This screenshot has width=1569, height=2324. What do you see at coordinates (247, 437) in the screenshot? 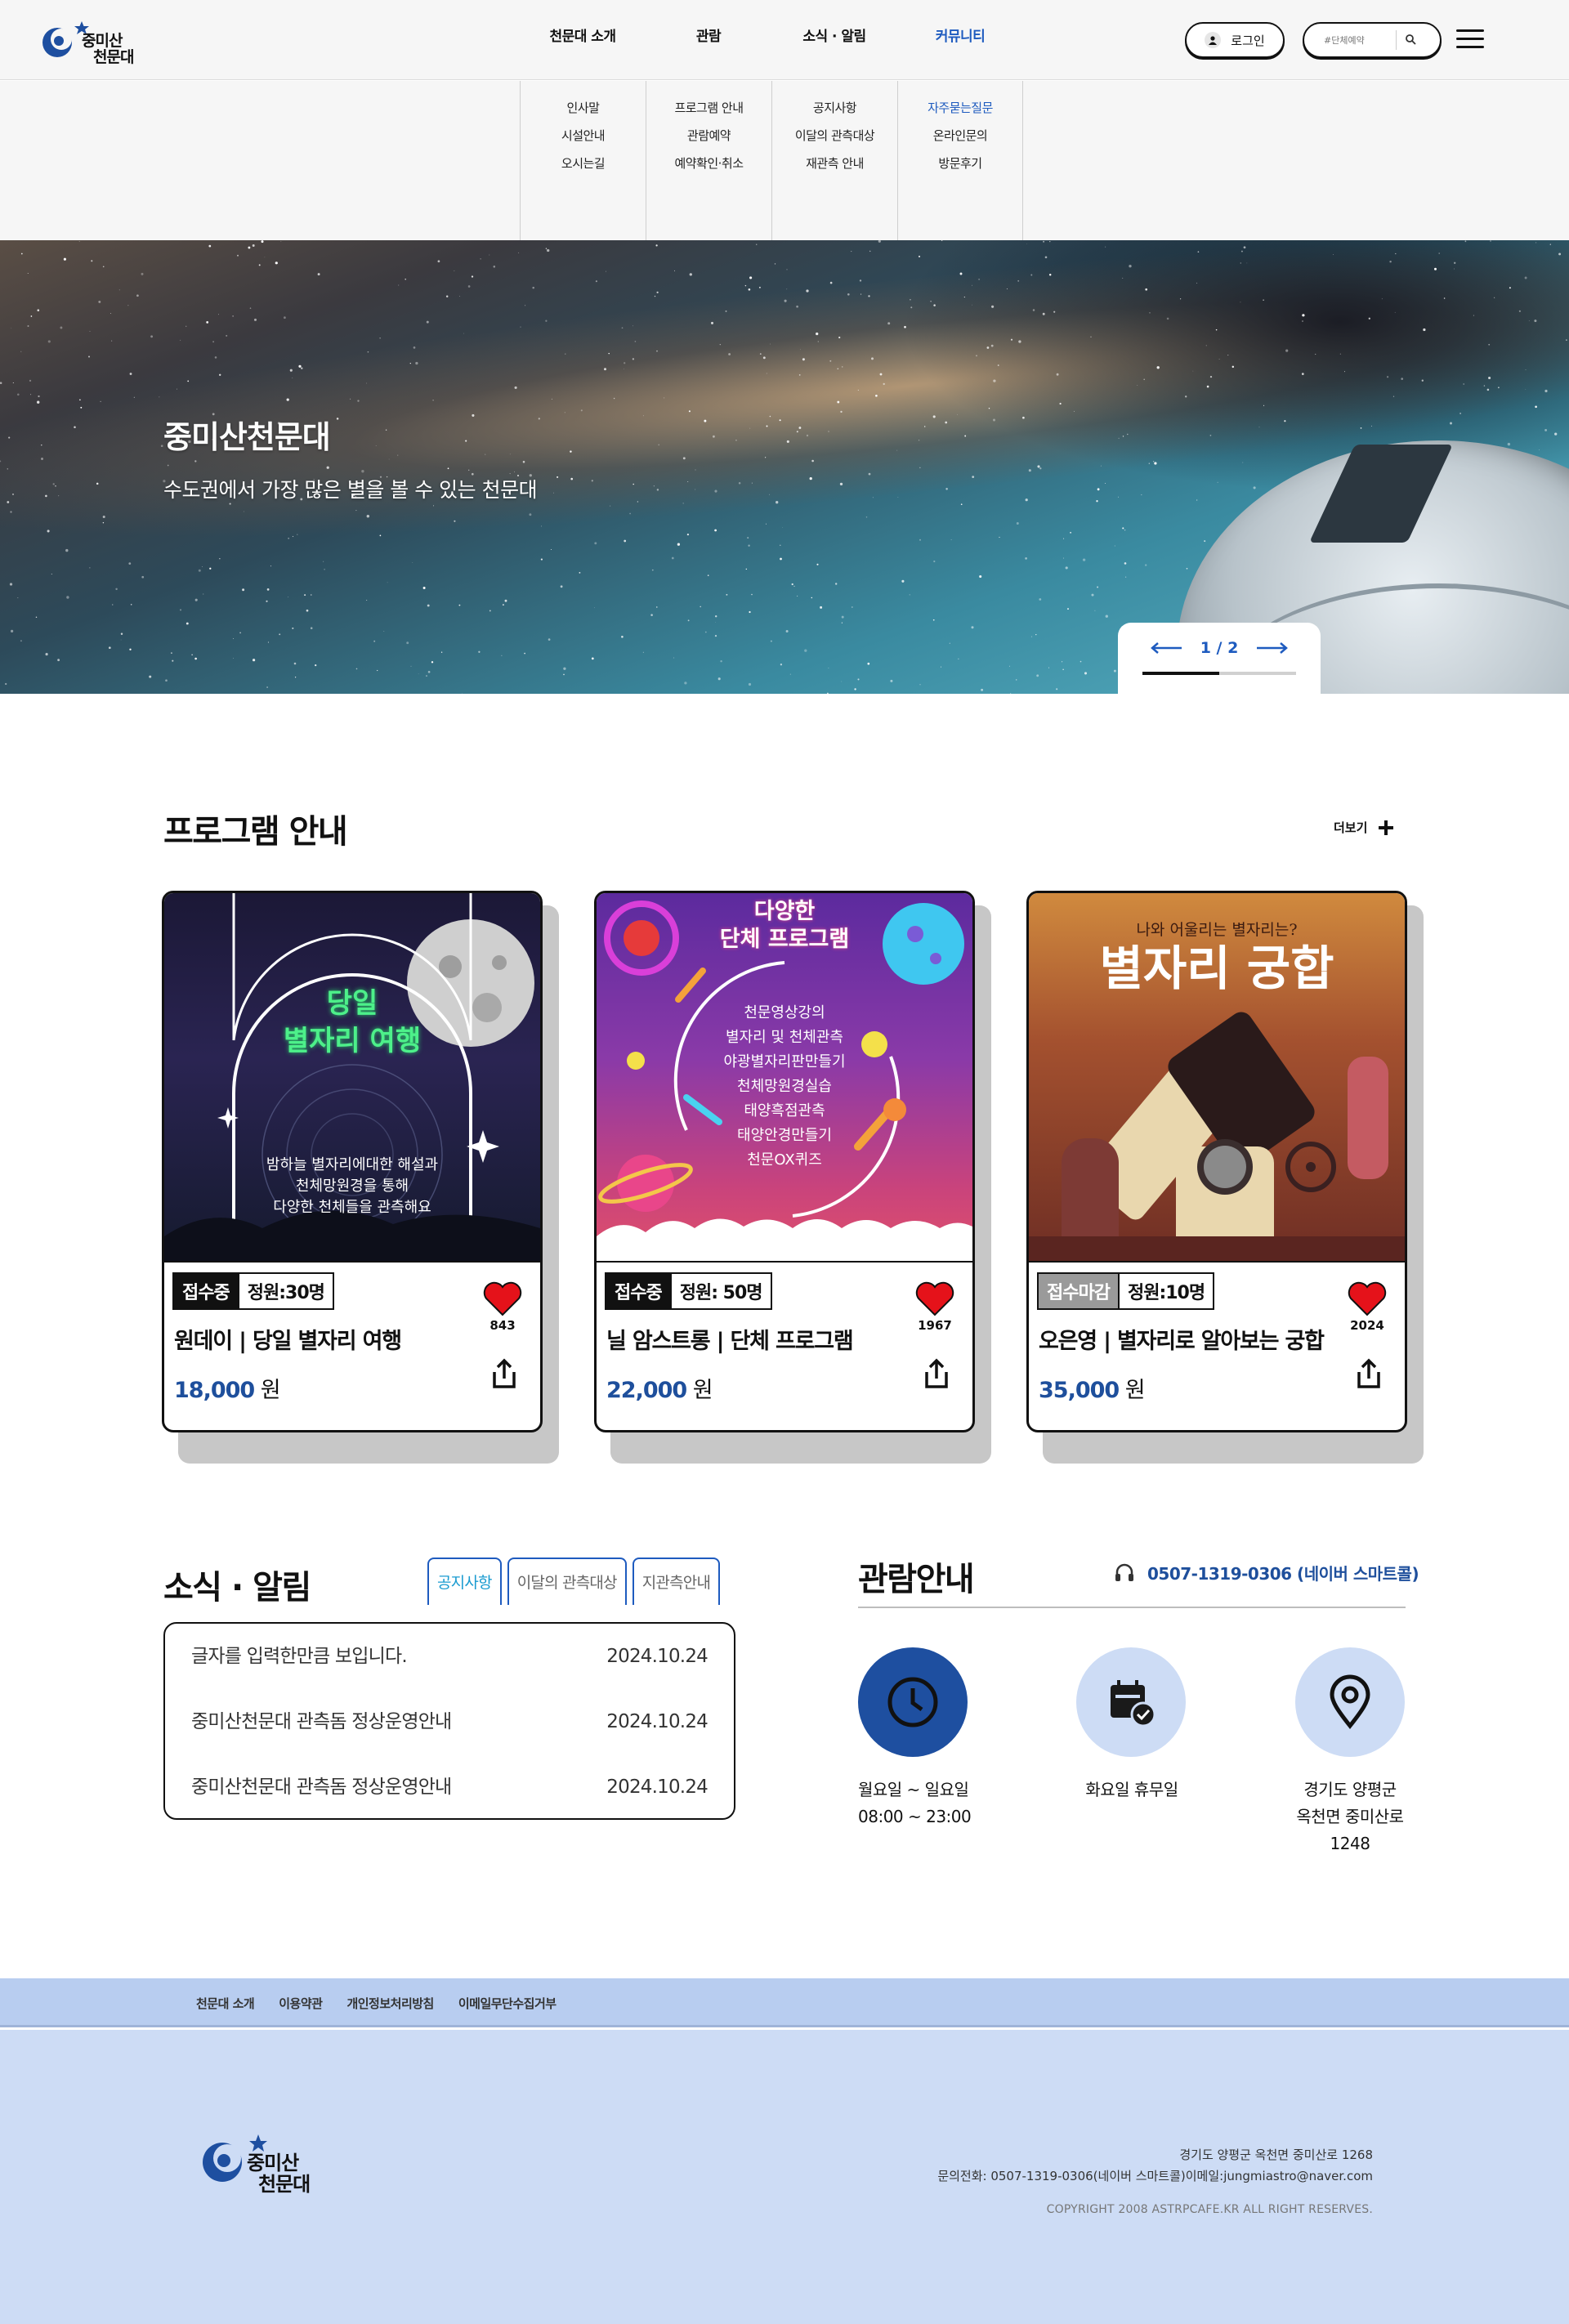
I see `hero-title: 중미산천문대` at bounding box center [247, 437].